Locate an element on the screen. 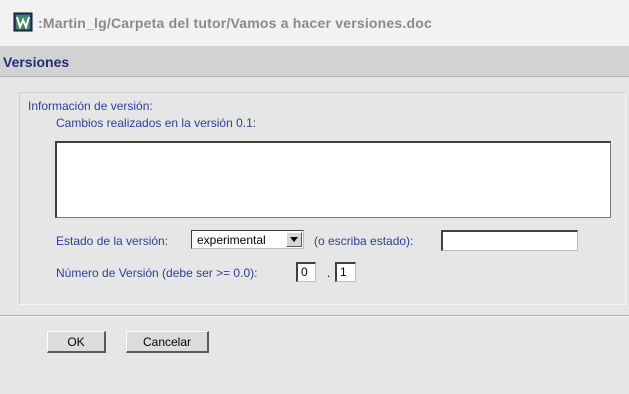  state-select-value: experimental is located at coordinates (231, 240).